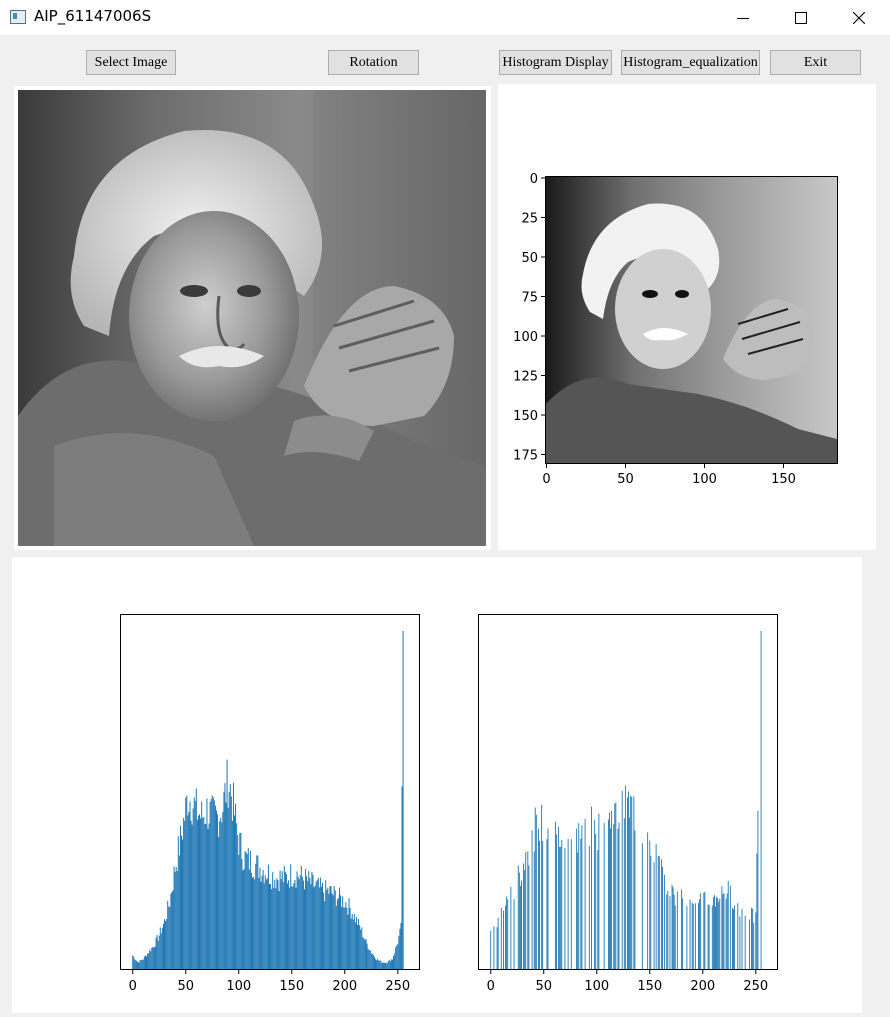  I want to click on exit-button: Exit, so click(815, 62).